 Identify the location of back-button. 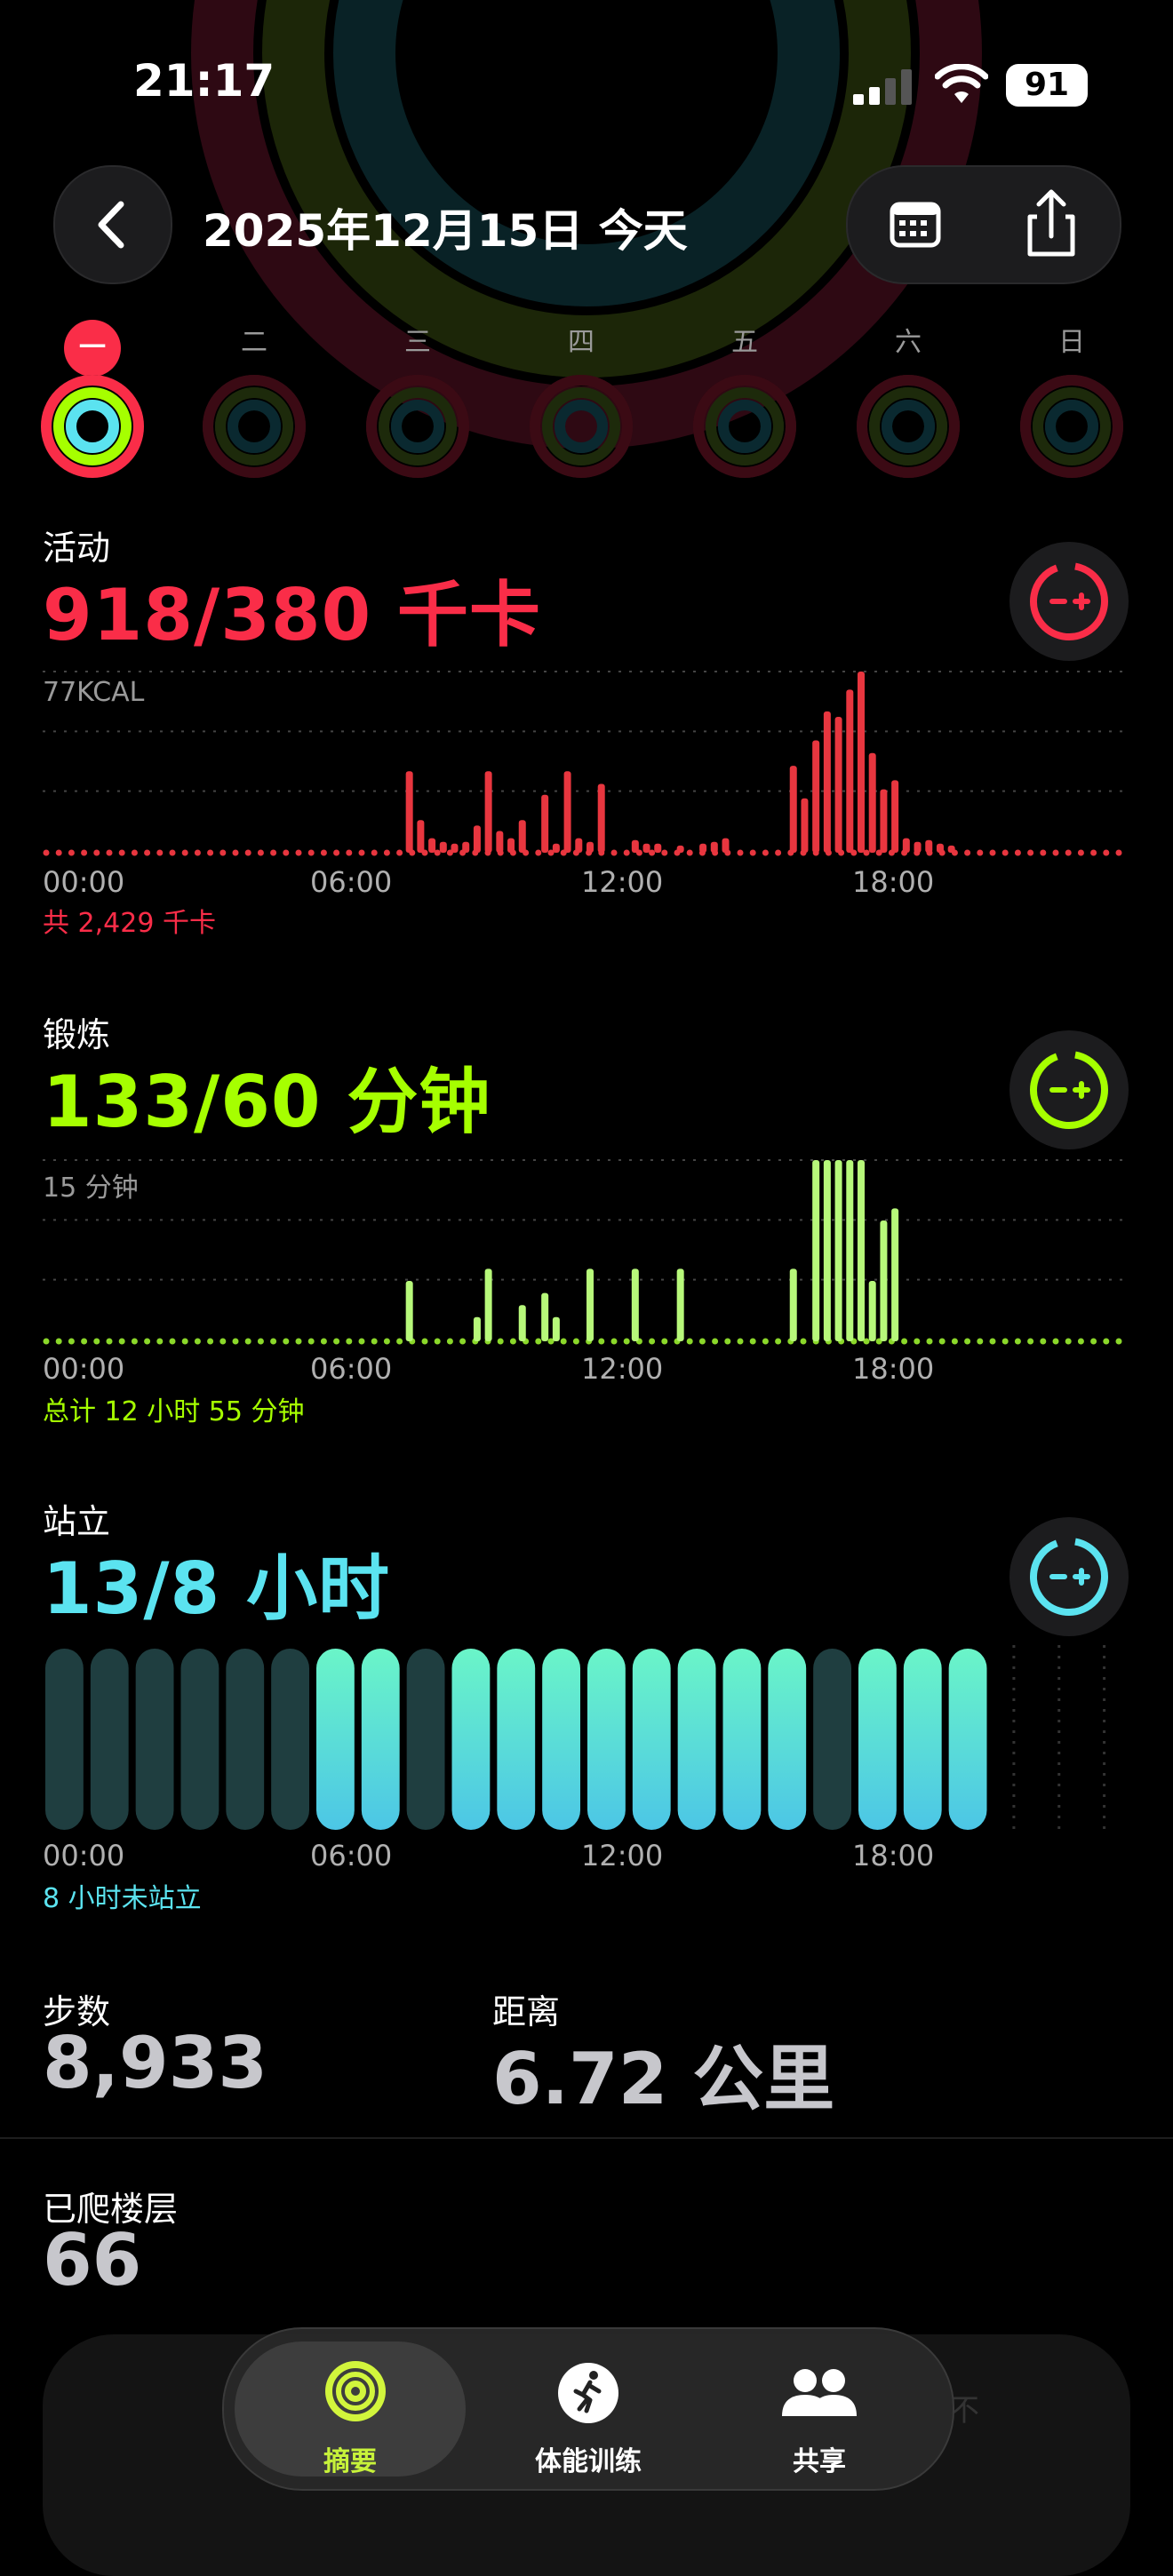
(112, 224).